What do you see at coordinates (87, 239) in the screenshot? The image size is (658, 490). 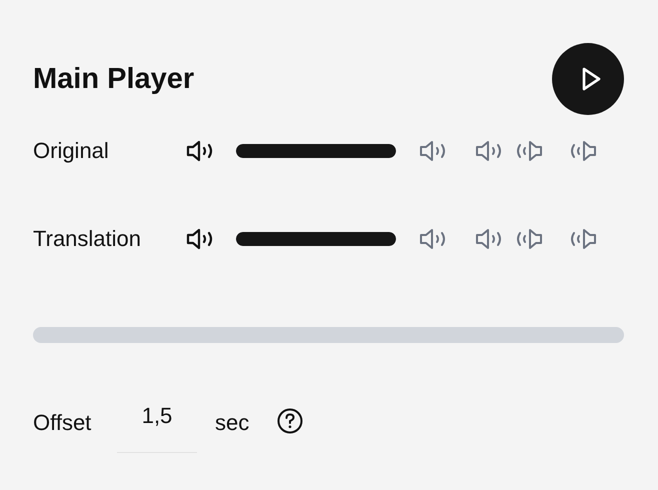 I see `channel-label: Translation` at bounding box center [87, 239].